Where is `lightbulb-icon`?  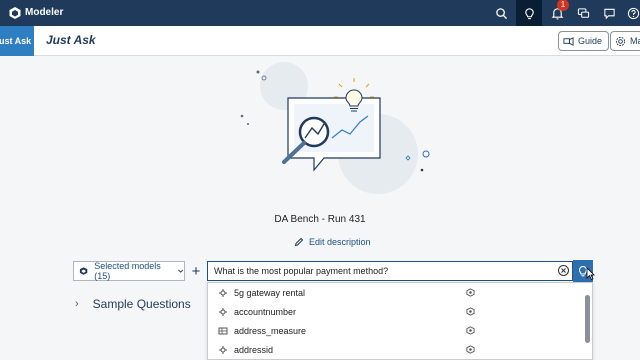
lightbulb-icon is located at coordinates (529, 13).